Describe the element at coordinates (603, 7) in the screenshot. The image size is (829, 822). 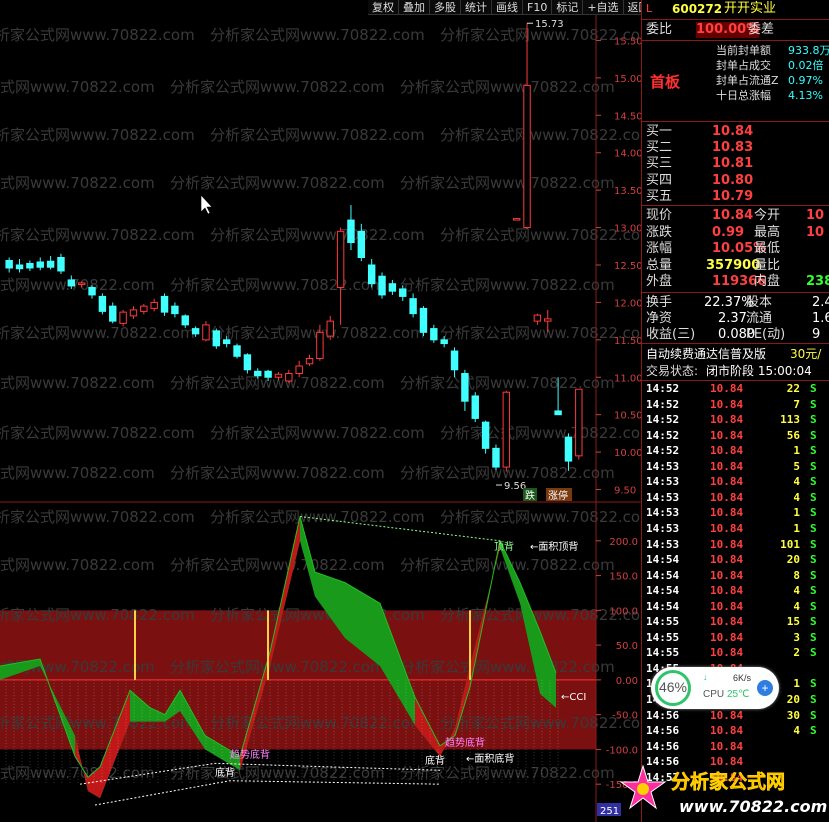
I see `toolbar-item: +自选` at that location.